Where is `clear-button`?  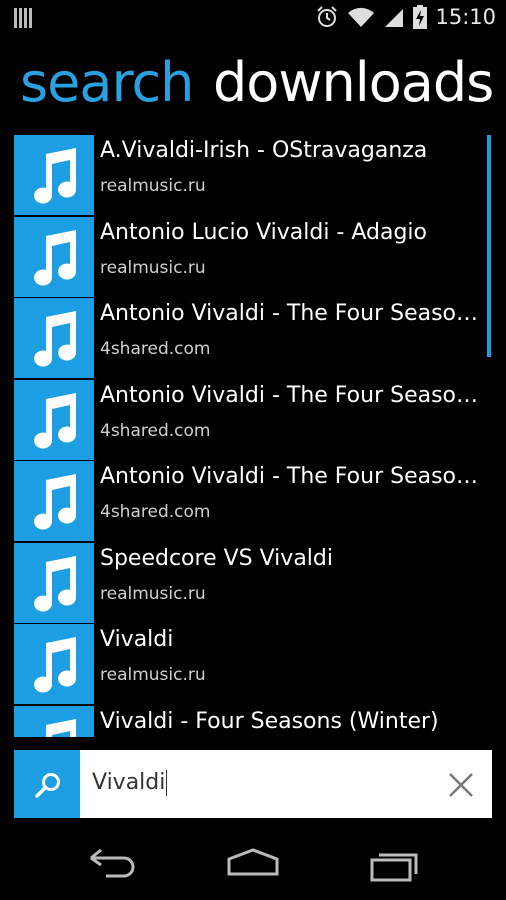
clear-button is located at coordinates (461, 785).